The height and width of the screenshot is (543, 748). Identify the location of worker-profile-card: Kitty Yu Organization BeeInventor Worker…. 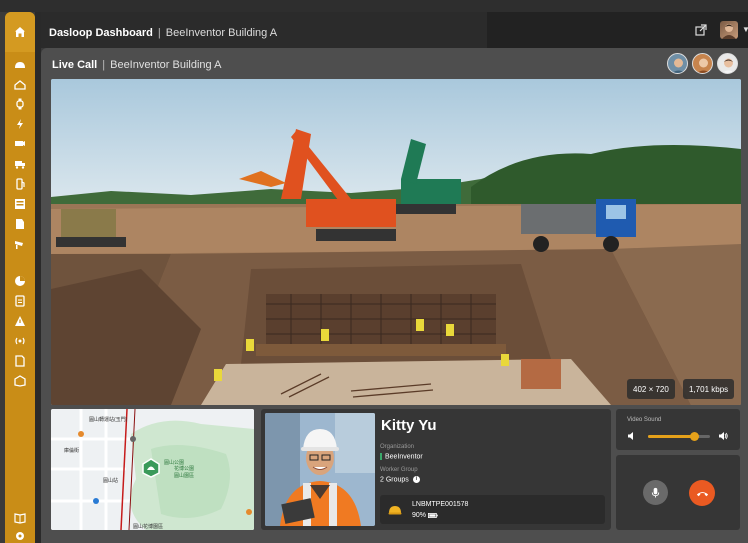
(436, 469).